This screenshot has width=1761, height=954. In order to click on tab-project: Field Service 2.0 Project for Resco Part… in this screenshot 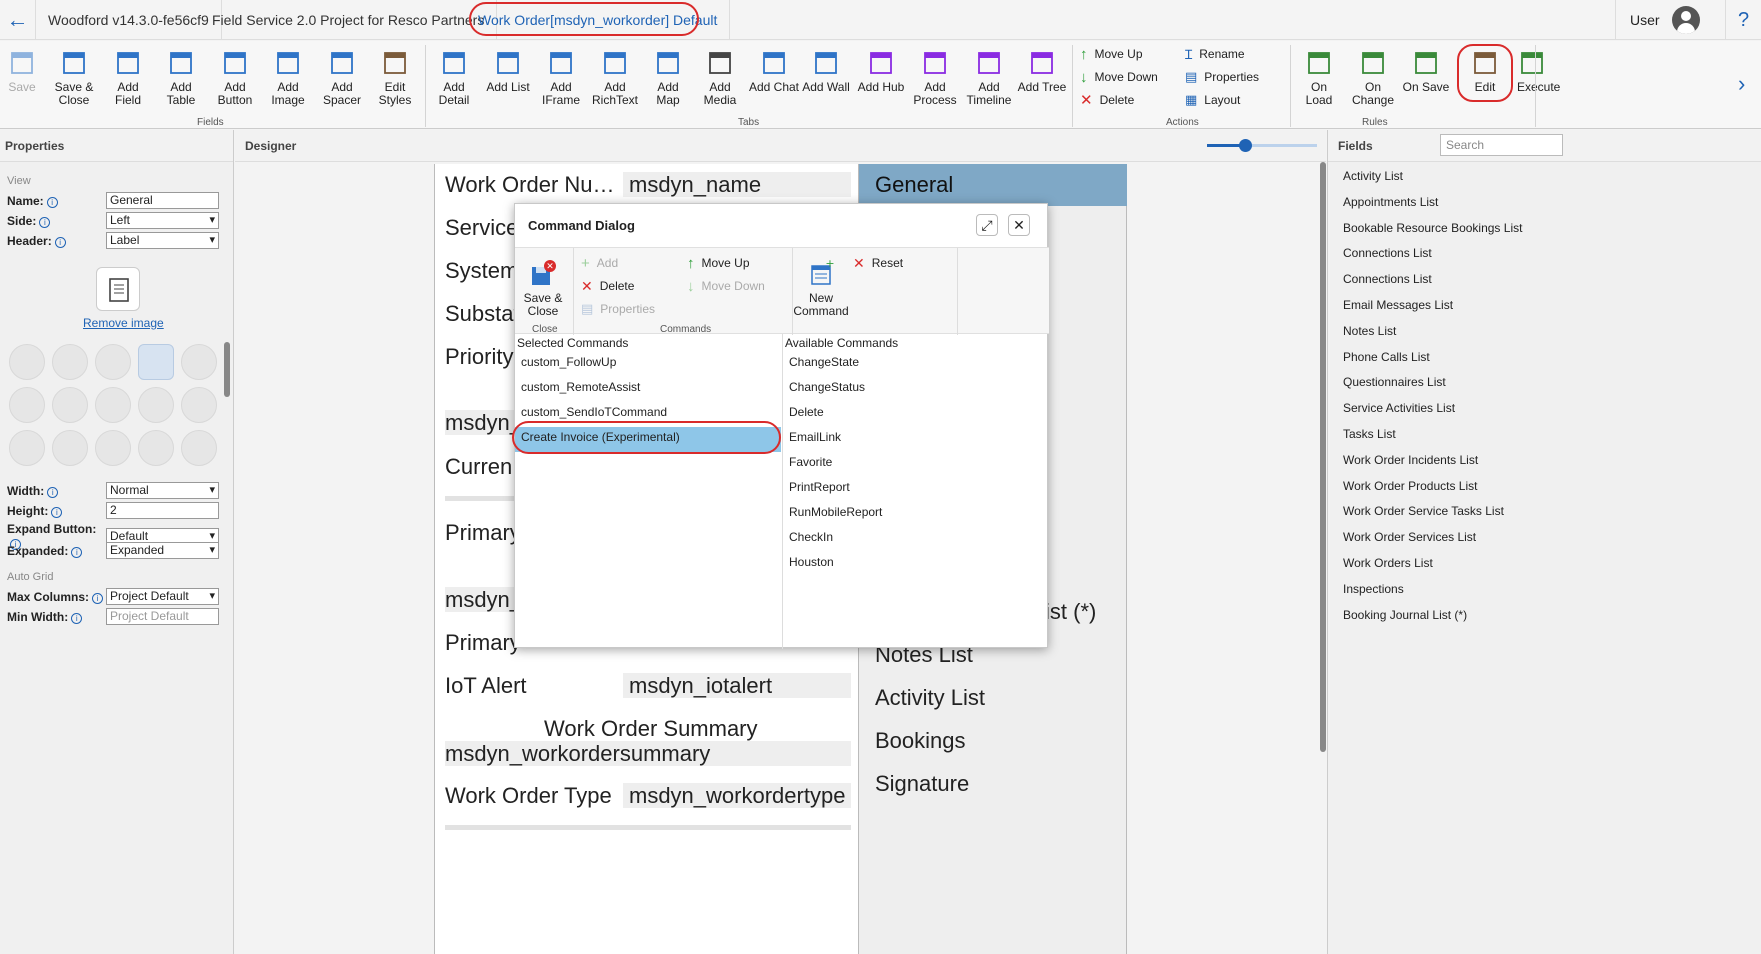, I will do `click(349, 20)`.